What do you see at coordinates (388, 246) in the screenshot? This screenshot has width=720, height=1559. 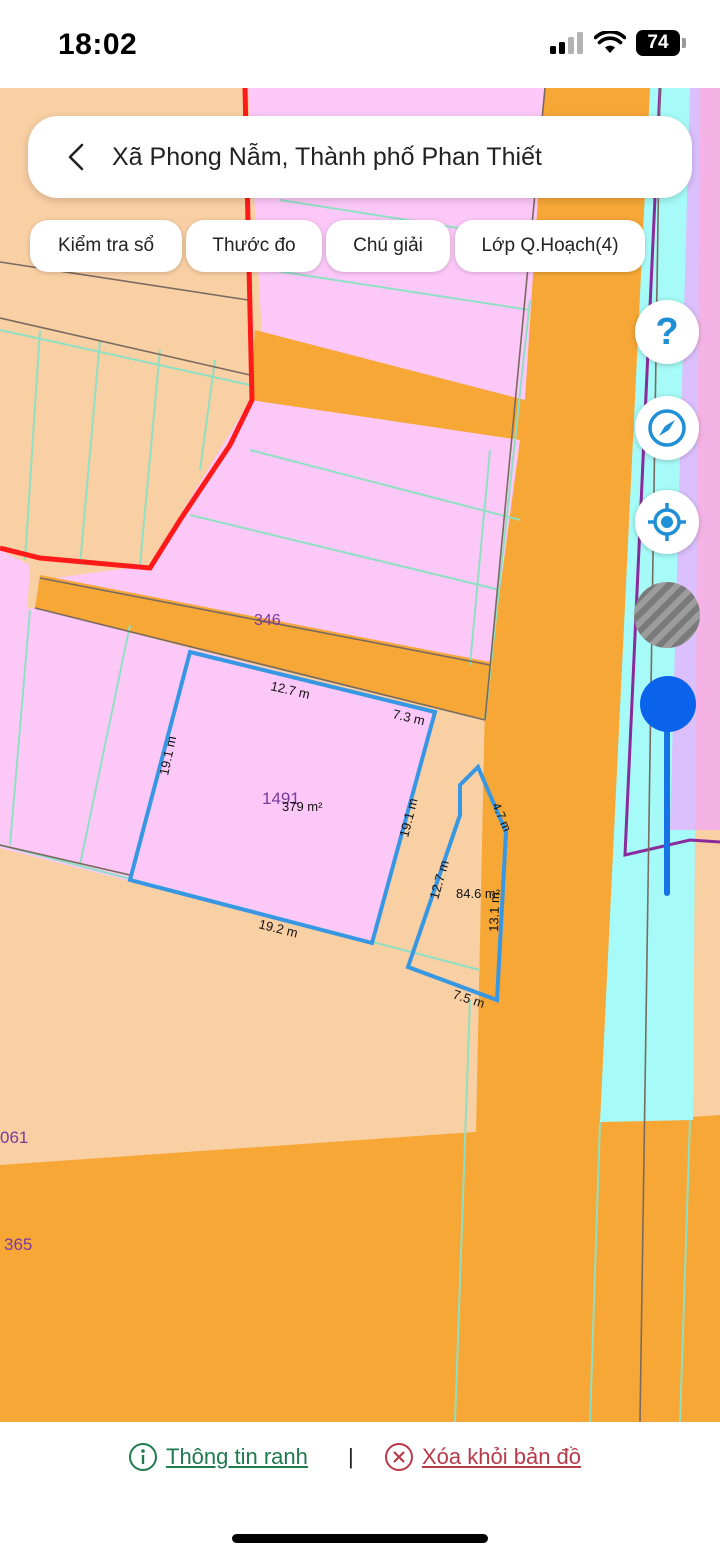 I see `chip-legend: Chú giải` at bounding box center [388, 246].